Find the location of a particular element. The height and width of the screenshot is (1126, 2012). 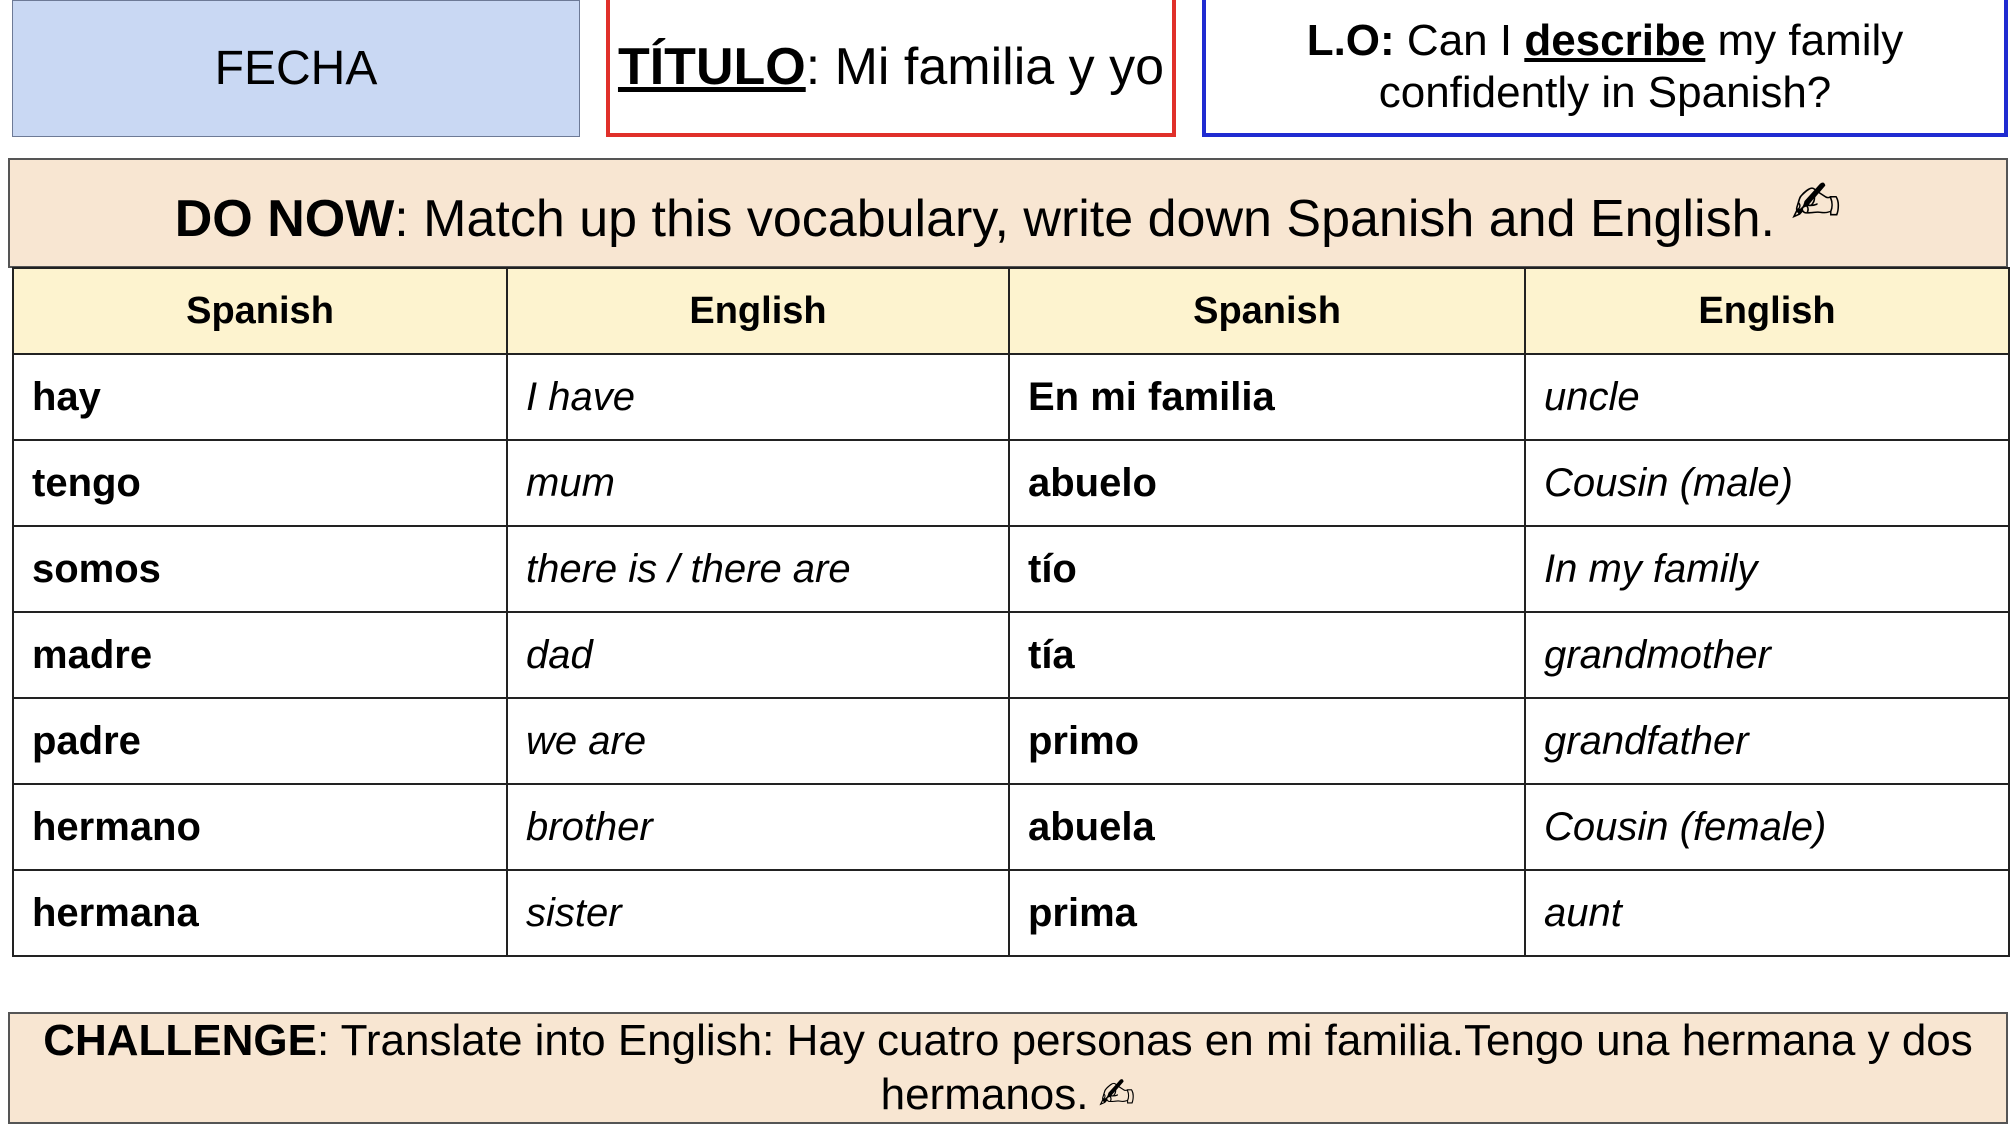

spanish-word: padre is located at coordinates (260, 741).